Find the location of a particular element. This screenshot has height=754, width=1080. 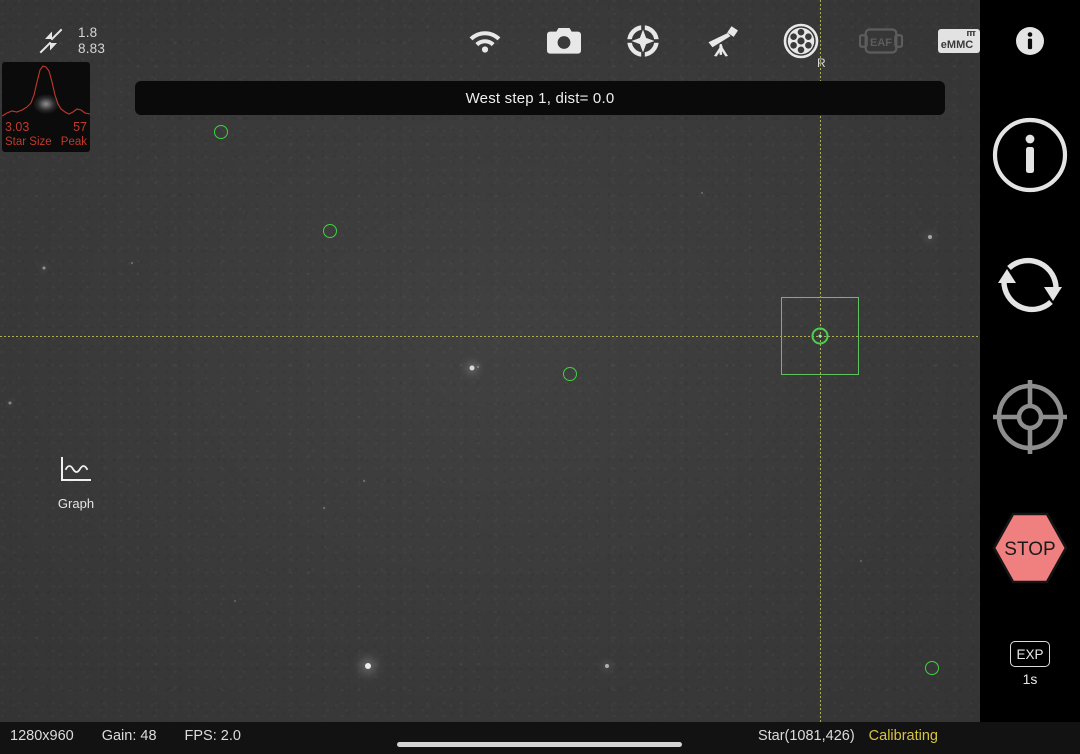

graph-icon is located at coordinates (76, 469).